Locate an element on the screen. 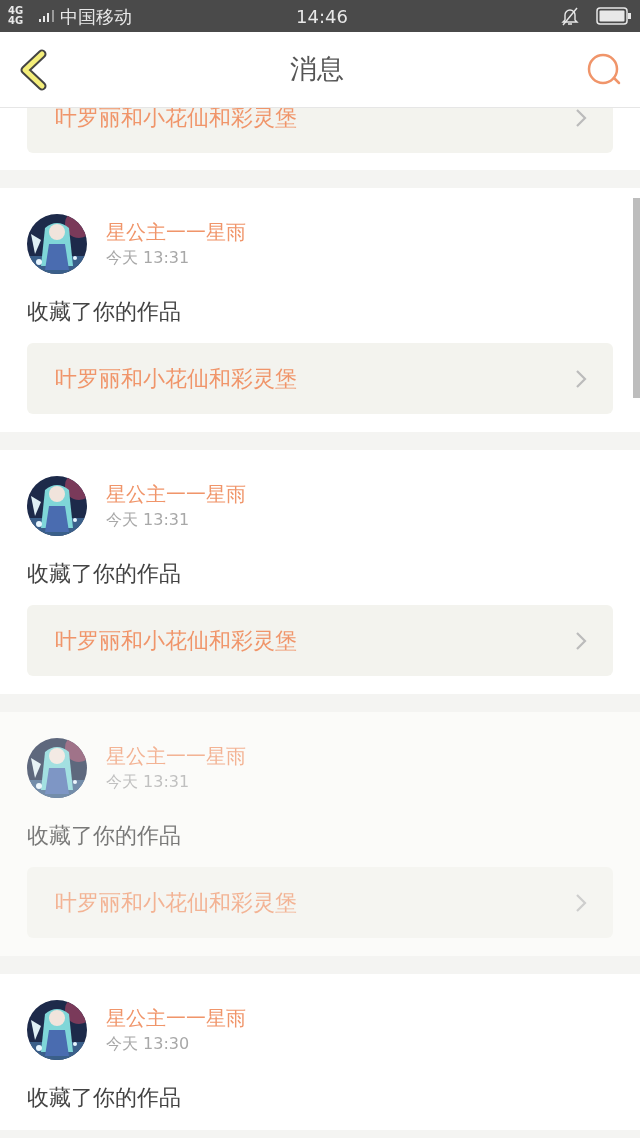 The width and height of the screenshot is (640, 1138). message-time: 今天 13:30 is located at coordinates (148, 1044).